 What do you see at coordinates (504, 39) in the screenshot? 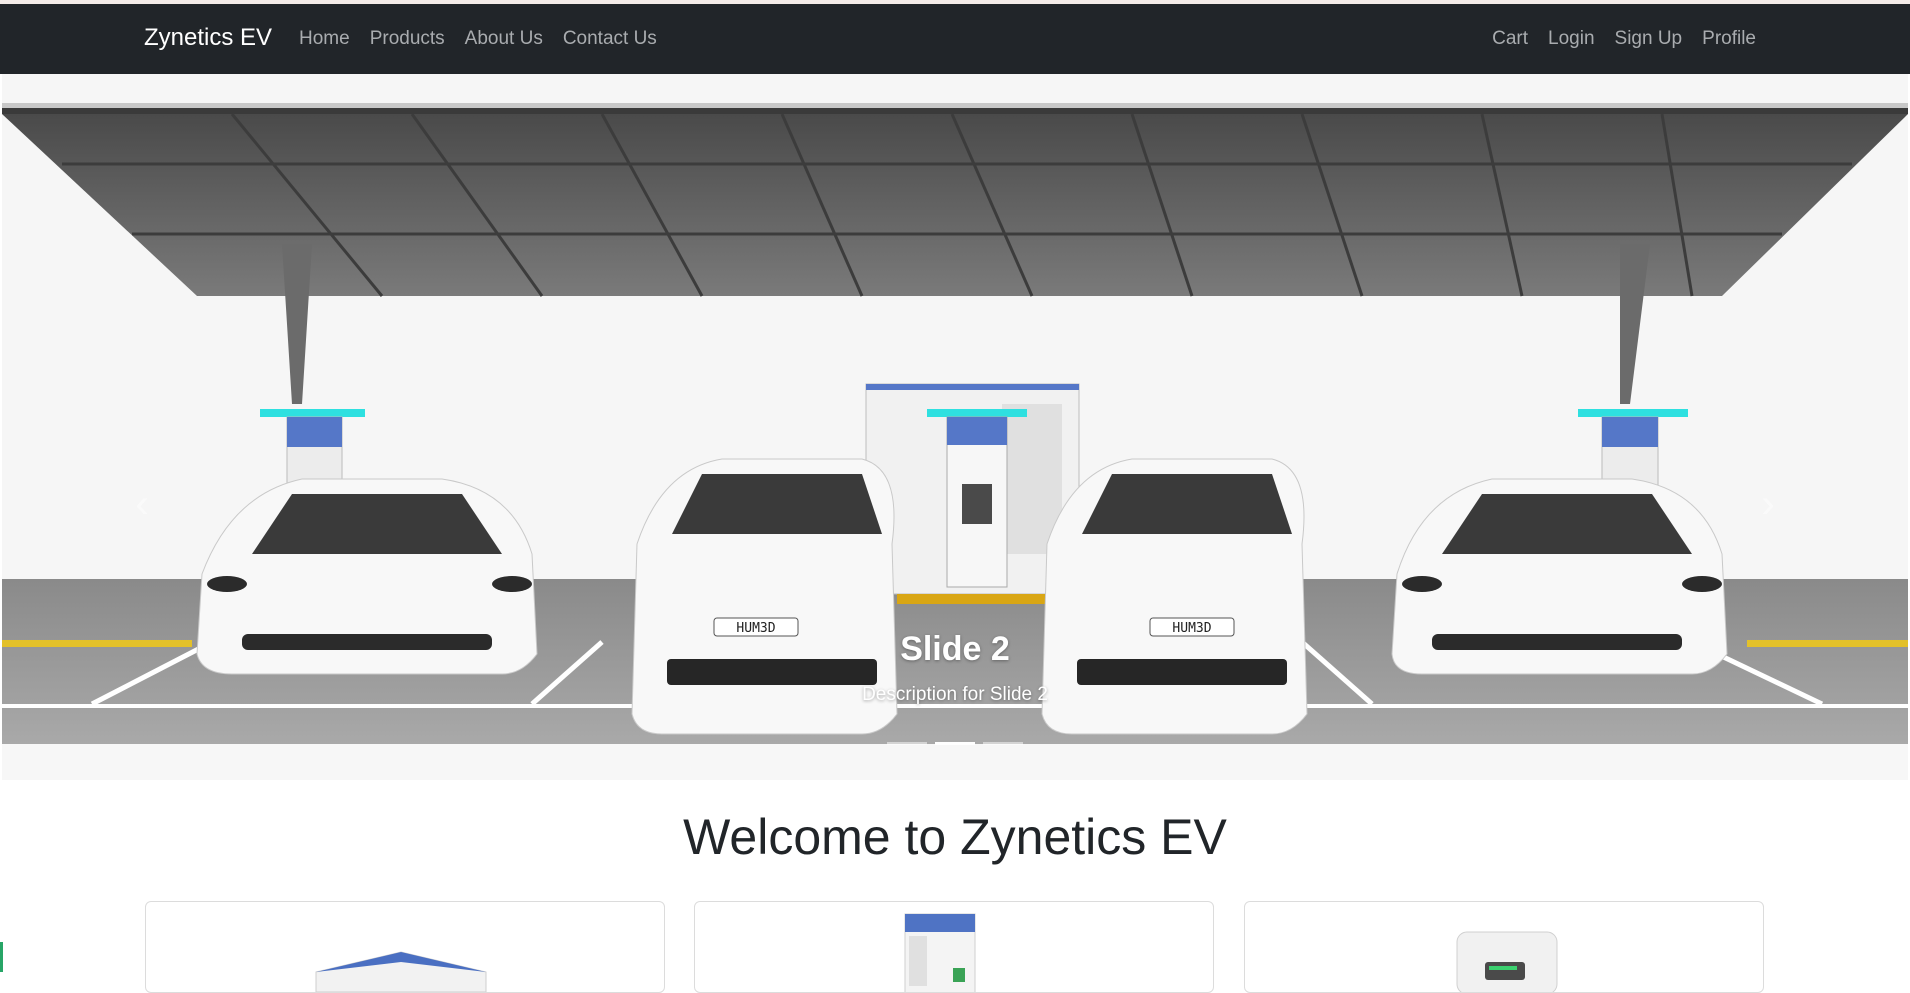
I see `nav-about-link: About Us` at bounding box center [504, 39].